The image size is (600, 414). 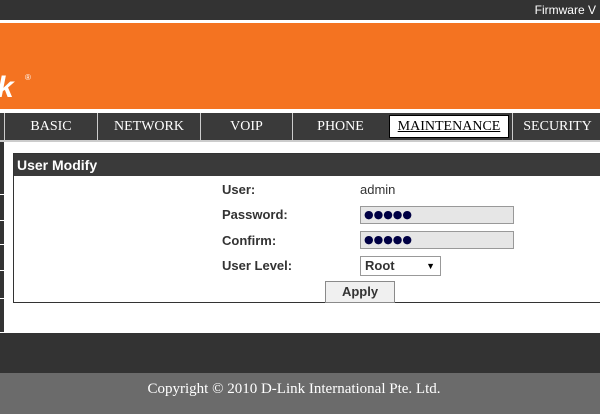 What do you see at coordinates (7, 88) in the screenshot?
I see `dlink-logo: k` at bounding box center [7, 88].